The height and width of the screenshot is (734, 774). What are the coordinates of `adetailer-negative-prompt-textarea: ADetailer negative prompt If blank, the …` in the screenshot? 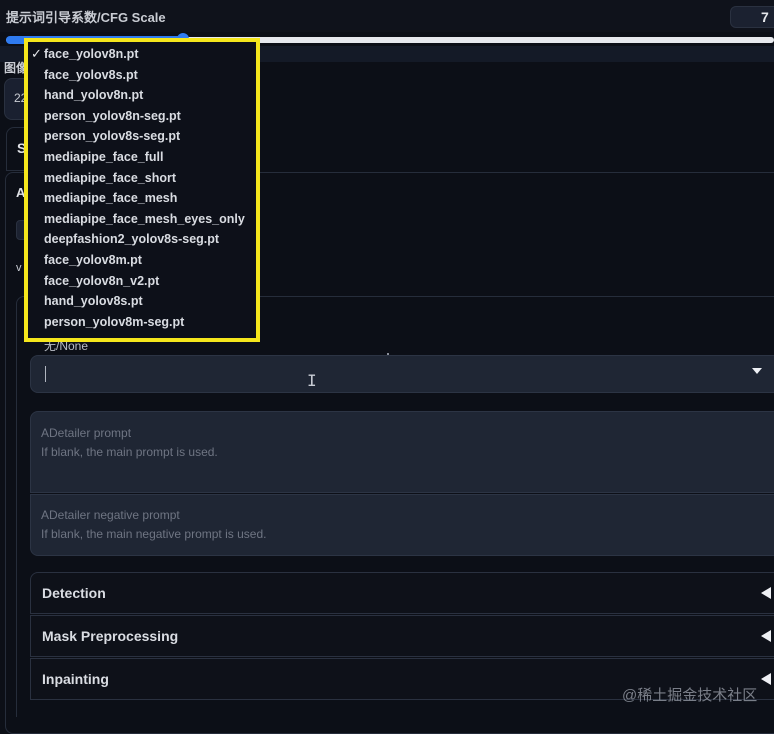 It's located at (402, 525).